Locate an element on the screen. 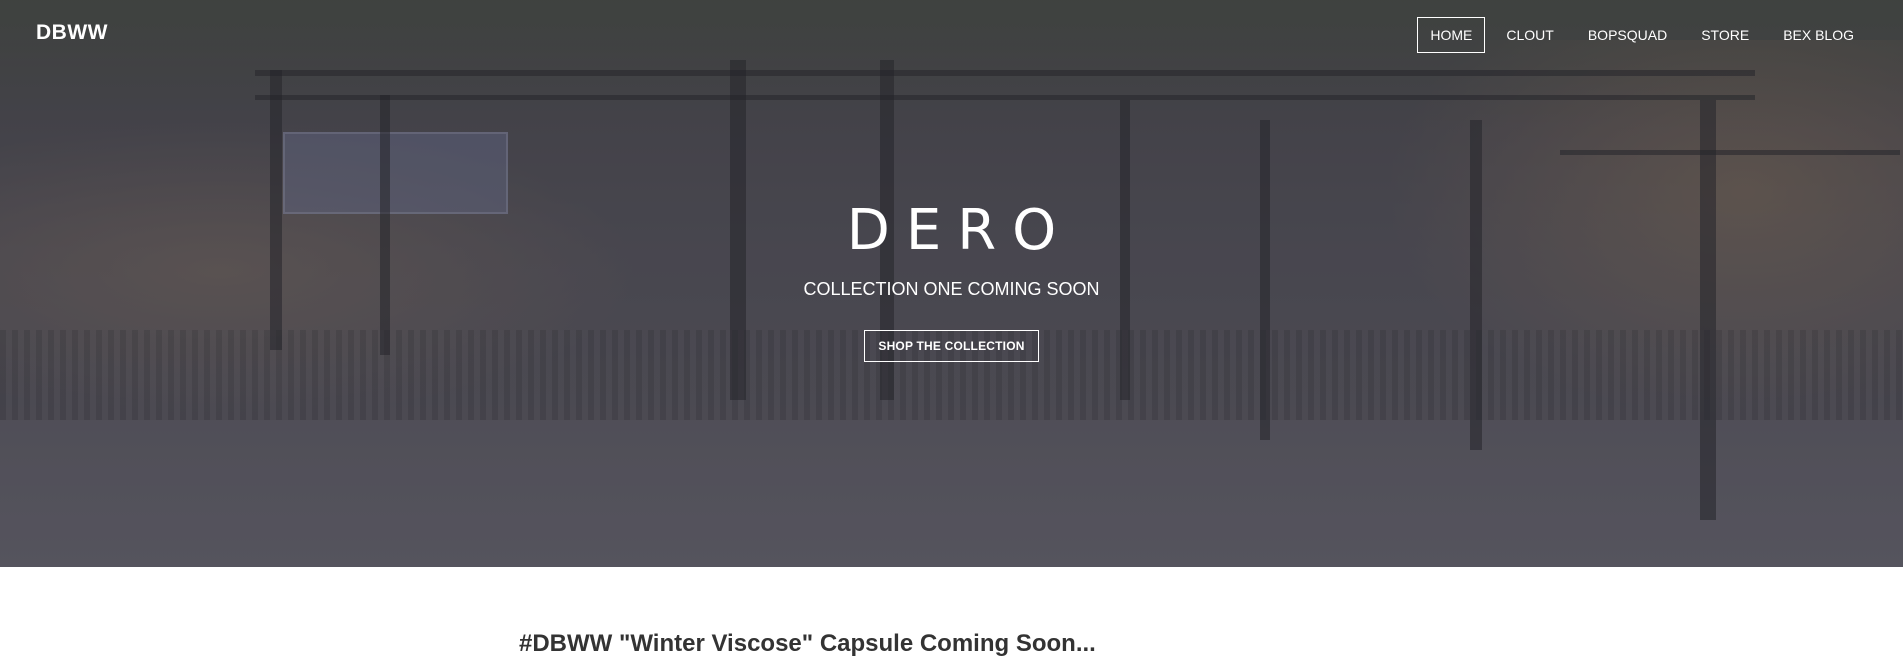 This screenshot has width=1903, height=667. main-nav: HOME CLOUT BOPSQUAD STORE BEX BLOG is located at coordinates (1638, 35).